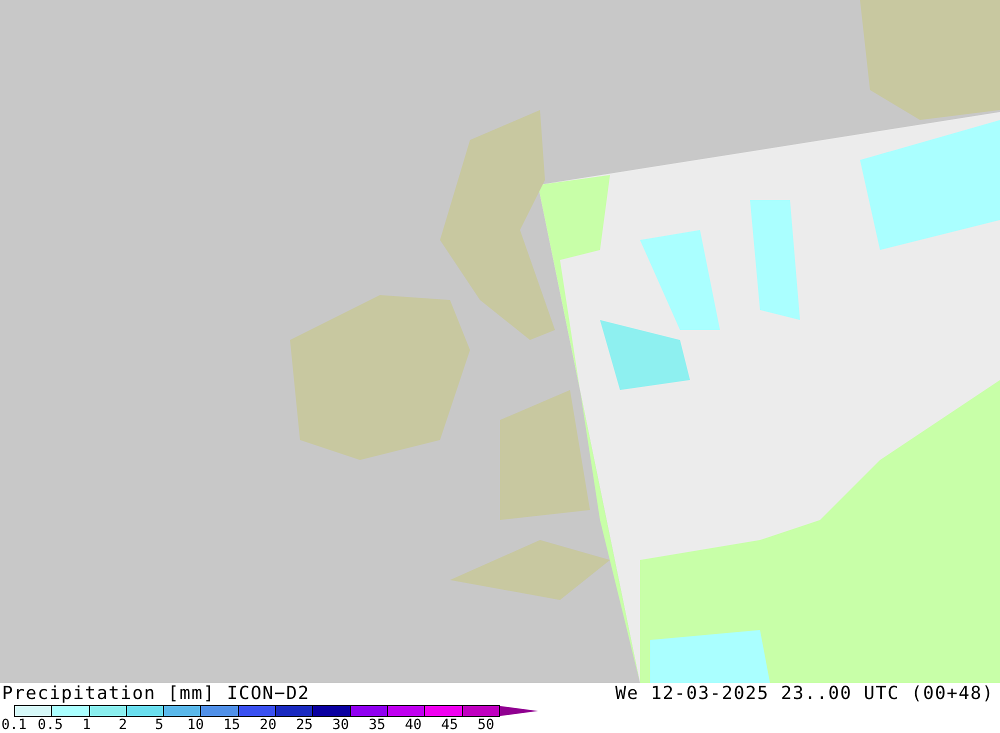 The width and height of the screenshot is (1000, 733). Describe the element at coordinates (485, 725) in the screenshot. I see `scale-label: 50` at that location.